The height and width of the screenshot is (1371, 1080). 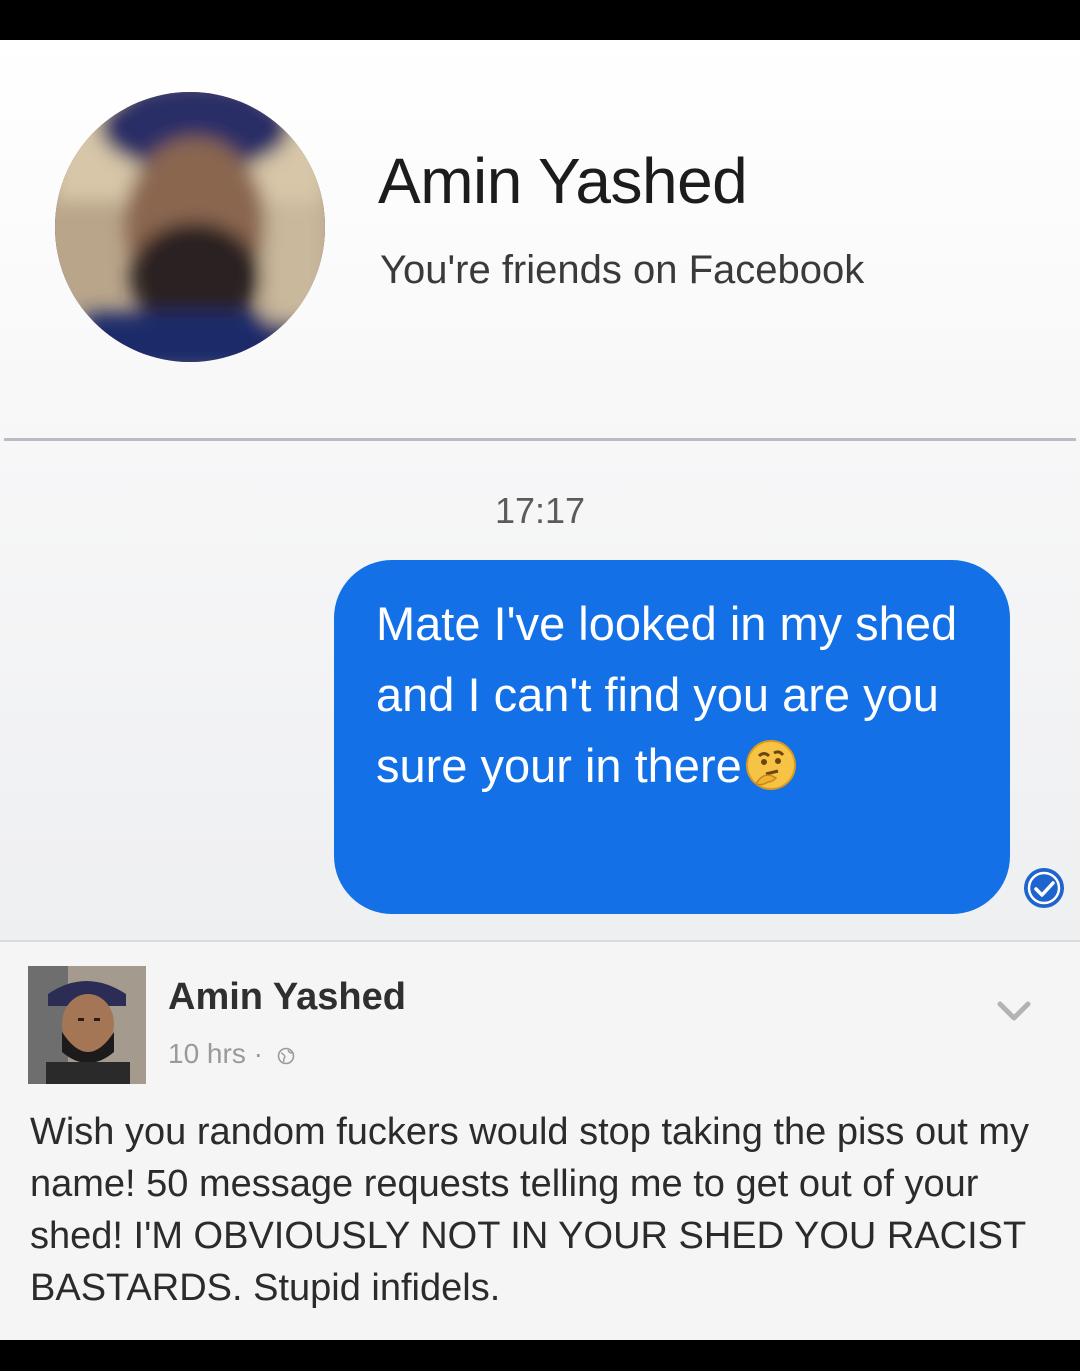 I want to click on header-divider, so click(x=540, y=439).